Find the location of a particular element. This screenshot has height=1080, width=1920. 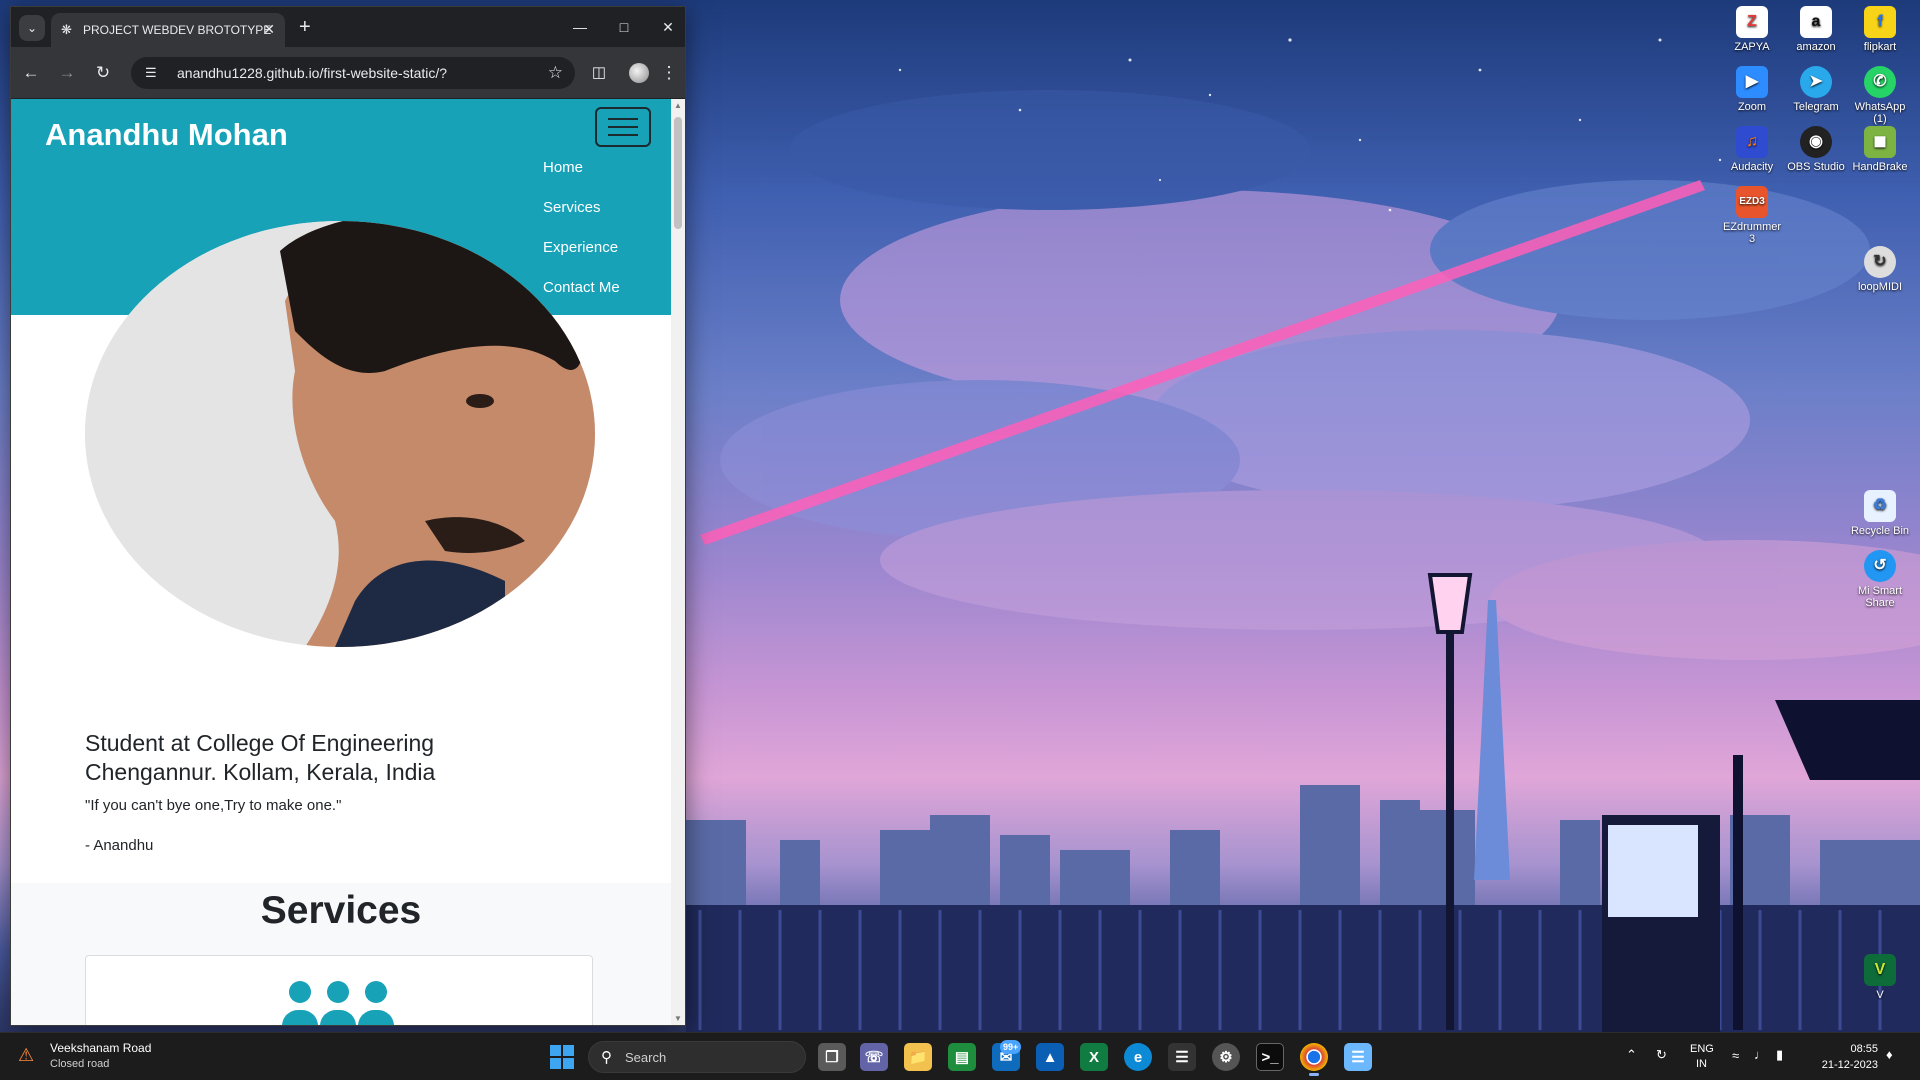

people-group-icon is located at coordinates (338, 1003).